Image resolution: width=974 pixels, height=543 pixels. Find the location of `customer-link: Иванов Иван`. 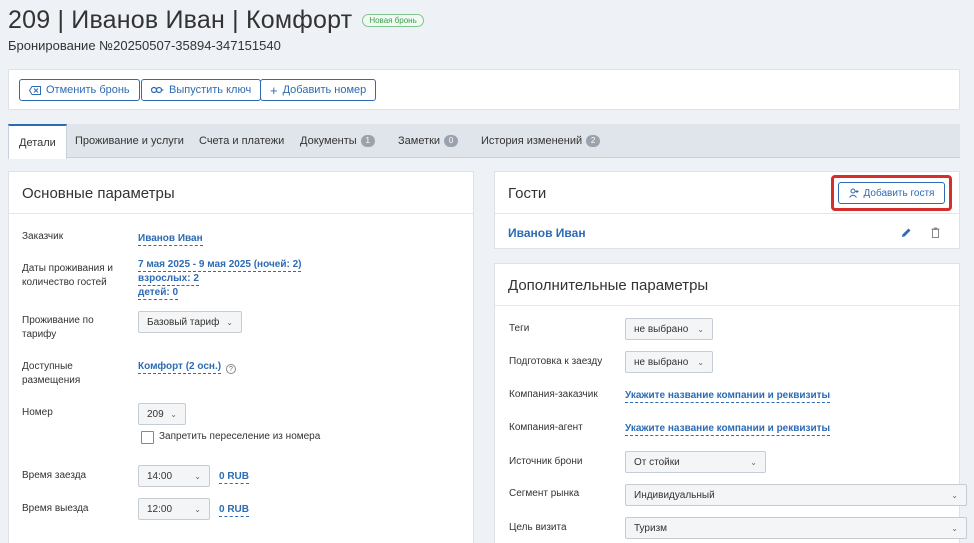

customer-link: Иванов Иван is located at coordinates (170, 239).